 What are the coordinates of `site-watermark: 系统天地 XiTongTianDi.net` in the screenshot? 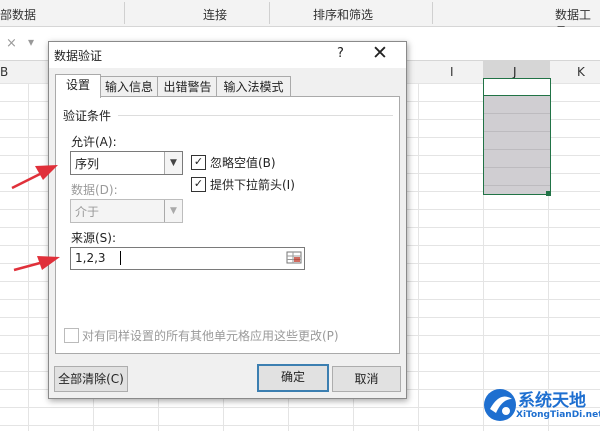 It's located at (541, 406).